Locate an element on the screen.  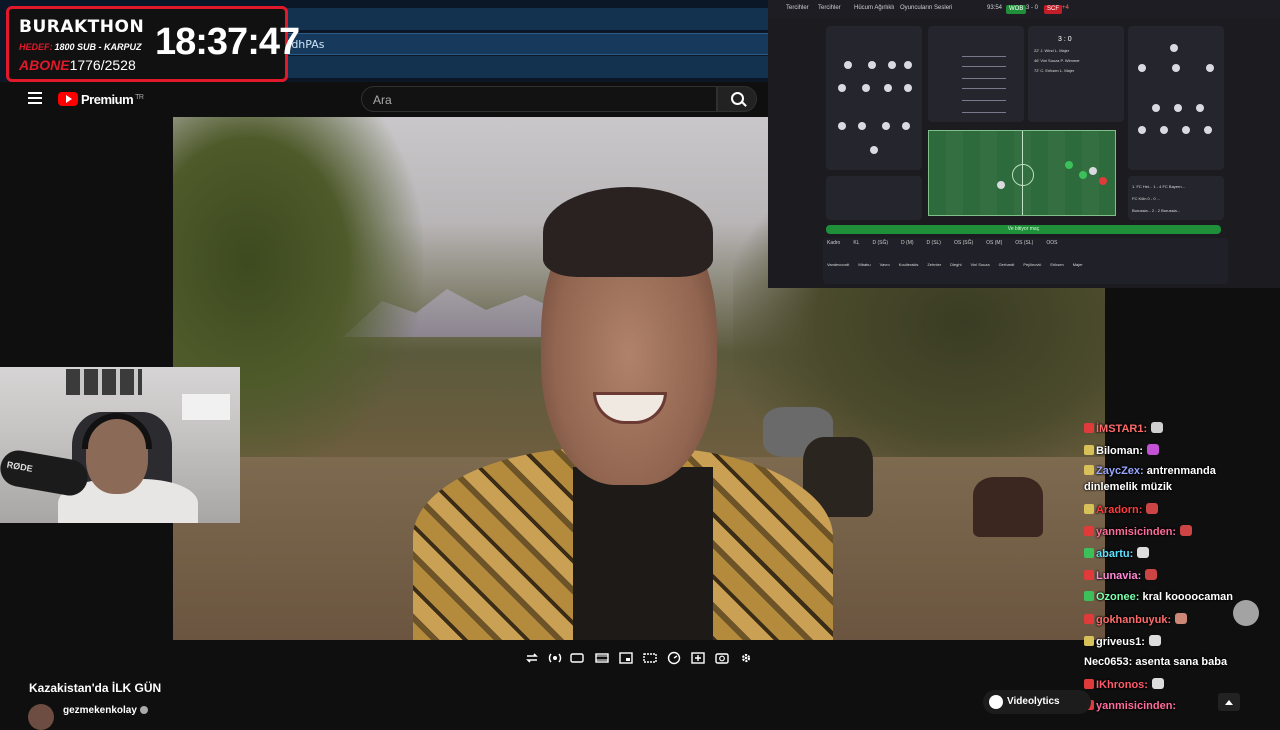
chevron-up-icon is located at coordinates (1229, 702).